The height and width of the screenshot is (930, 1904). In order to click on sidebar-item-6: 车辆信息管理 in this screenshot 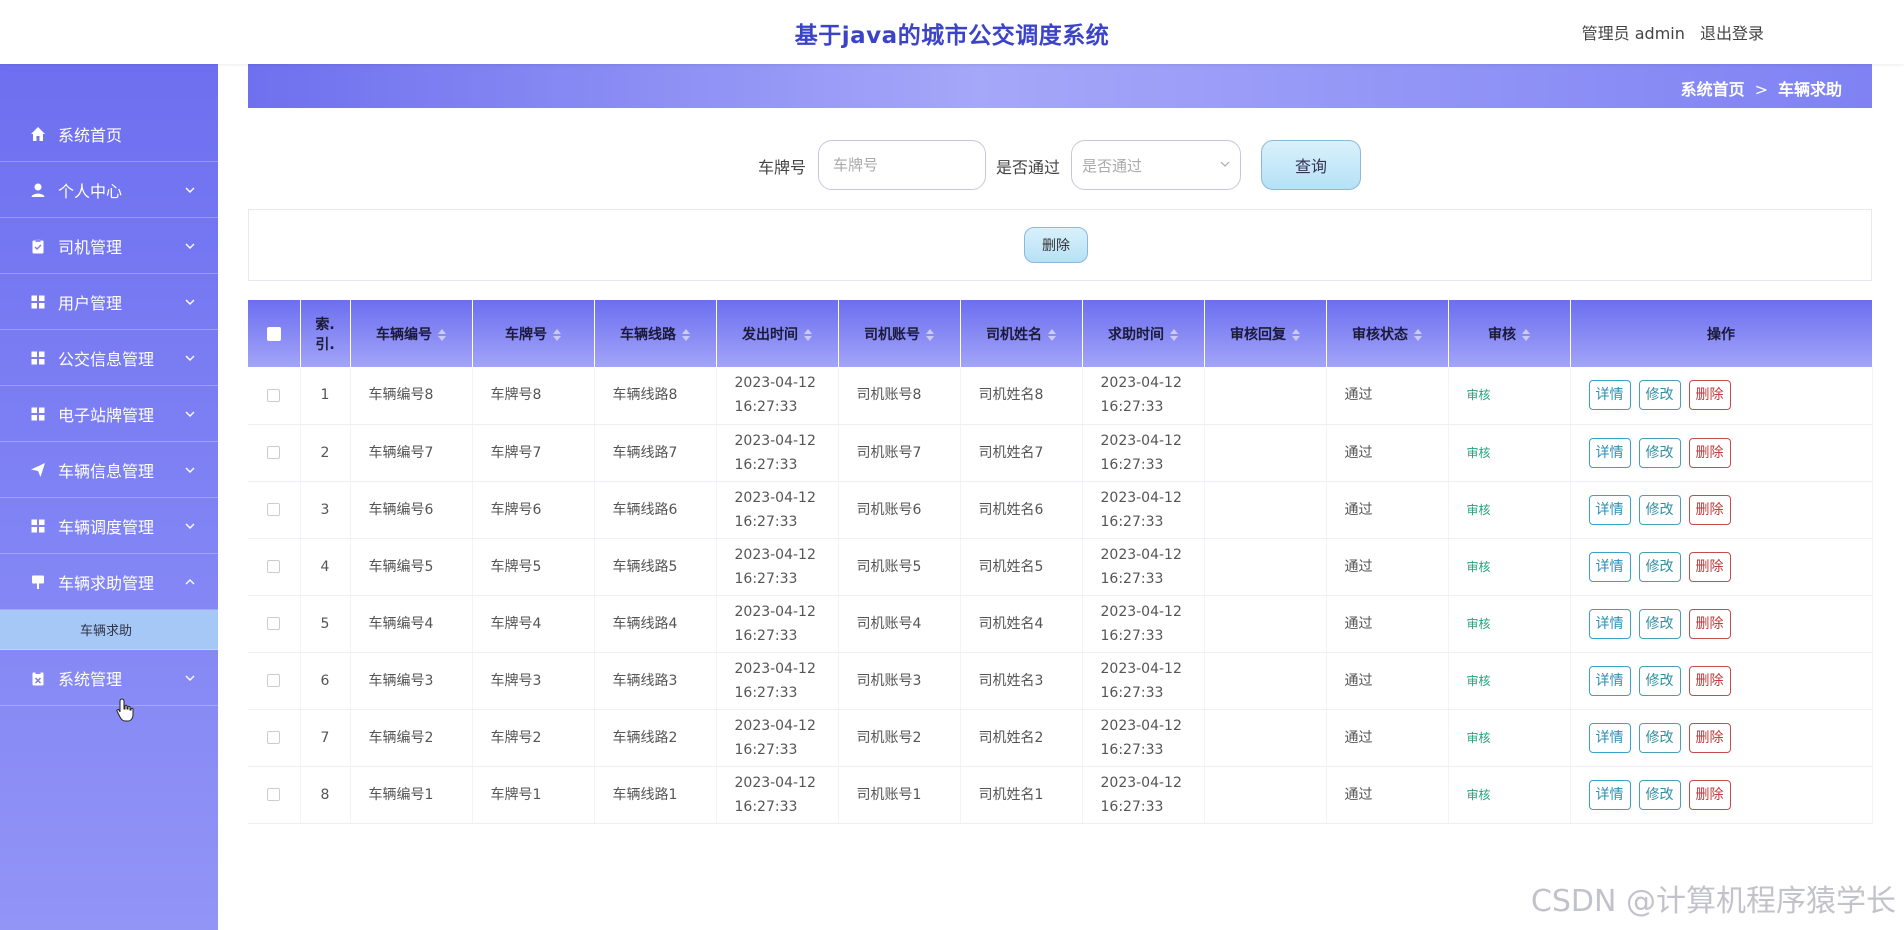, I will do `click(109, 470)`.